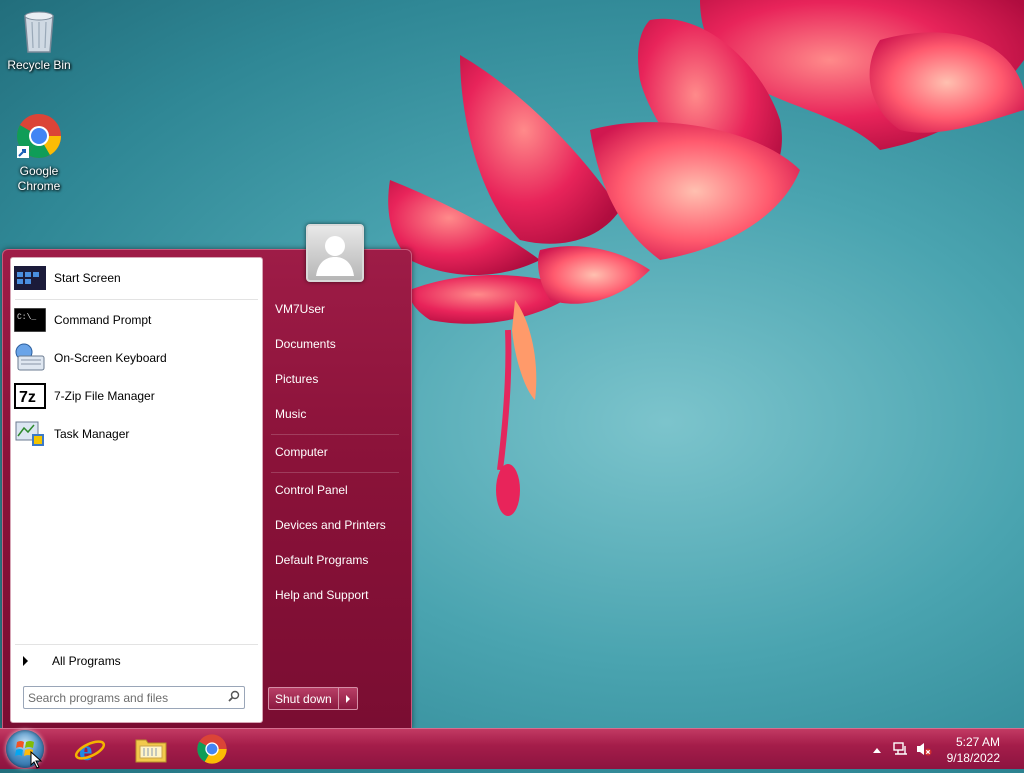  Describe the element at coordinates (103, 320) in the screenshot. I see `program-item-label: Command Prompt` at that location.